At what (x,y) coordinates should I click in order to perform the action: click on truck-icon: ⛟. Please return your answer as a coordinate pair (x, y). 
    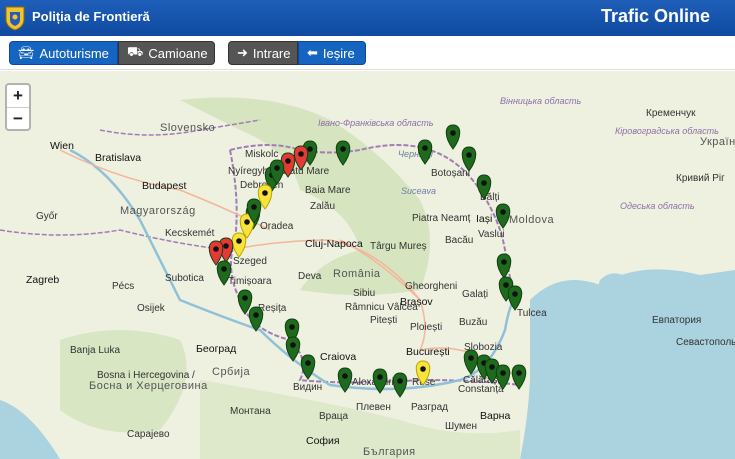
    Looking at the image, I should click on (135, 51).